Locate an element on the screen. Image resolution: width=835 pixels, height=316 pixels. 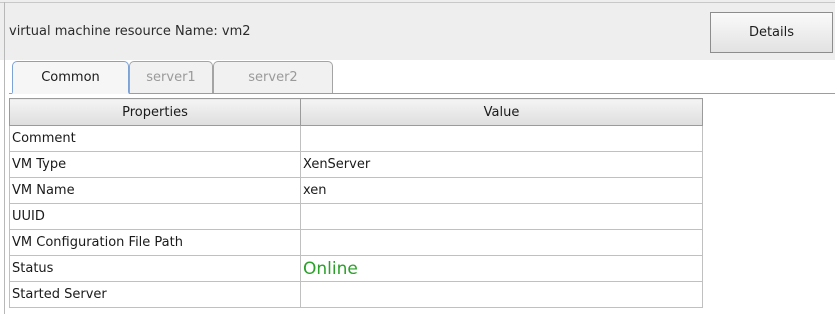
tab-server2: server2 is located at coordinates (273, 77).